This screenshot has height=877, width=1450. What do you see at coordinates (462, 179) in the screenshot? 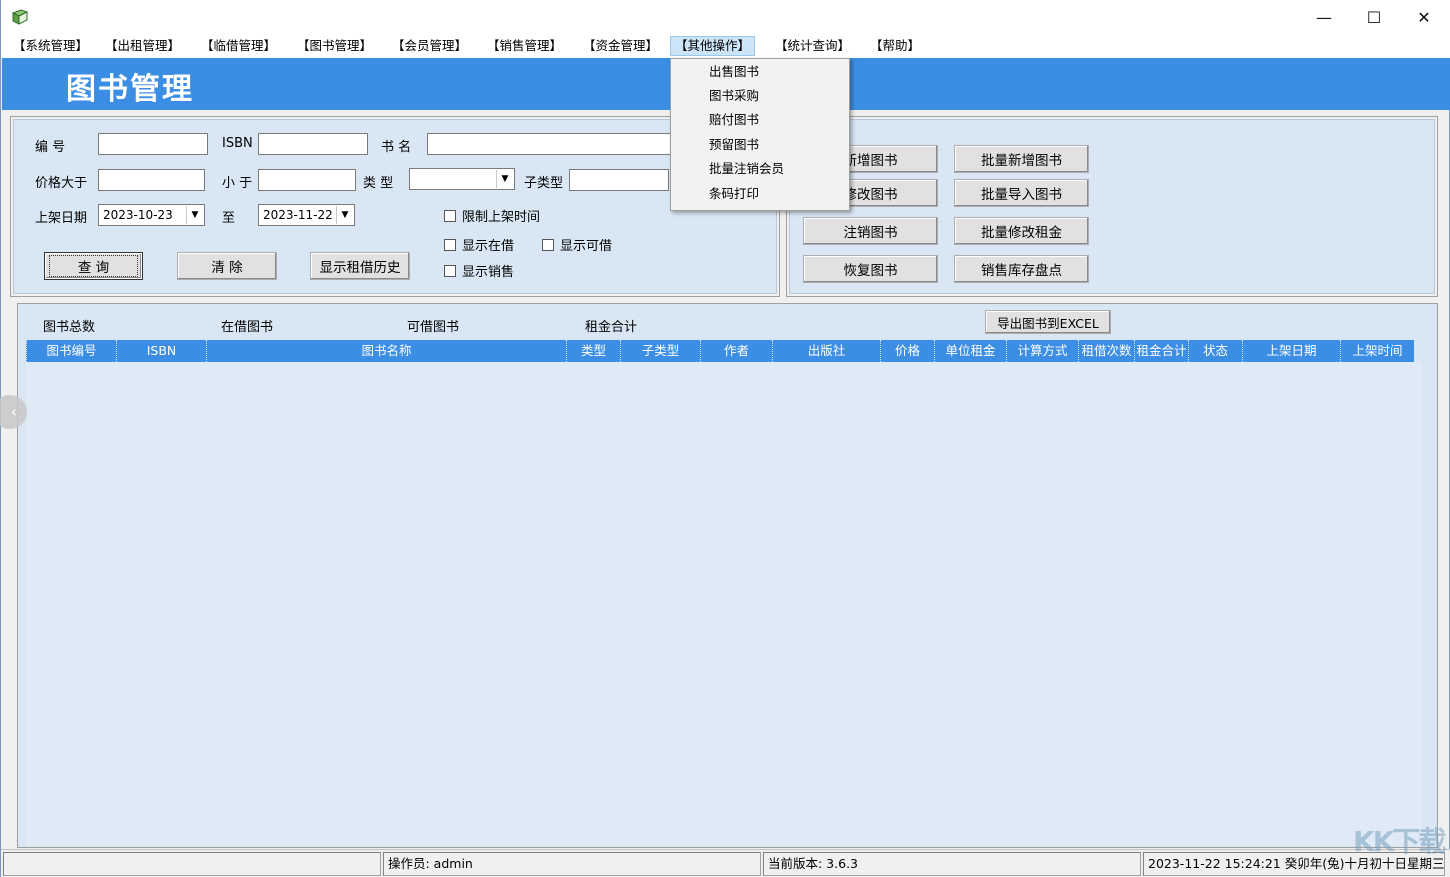
I see `type-select: ▼` at bounding box center [462, 179].